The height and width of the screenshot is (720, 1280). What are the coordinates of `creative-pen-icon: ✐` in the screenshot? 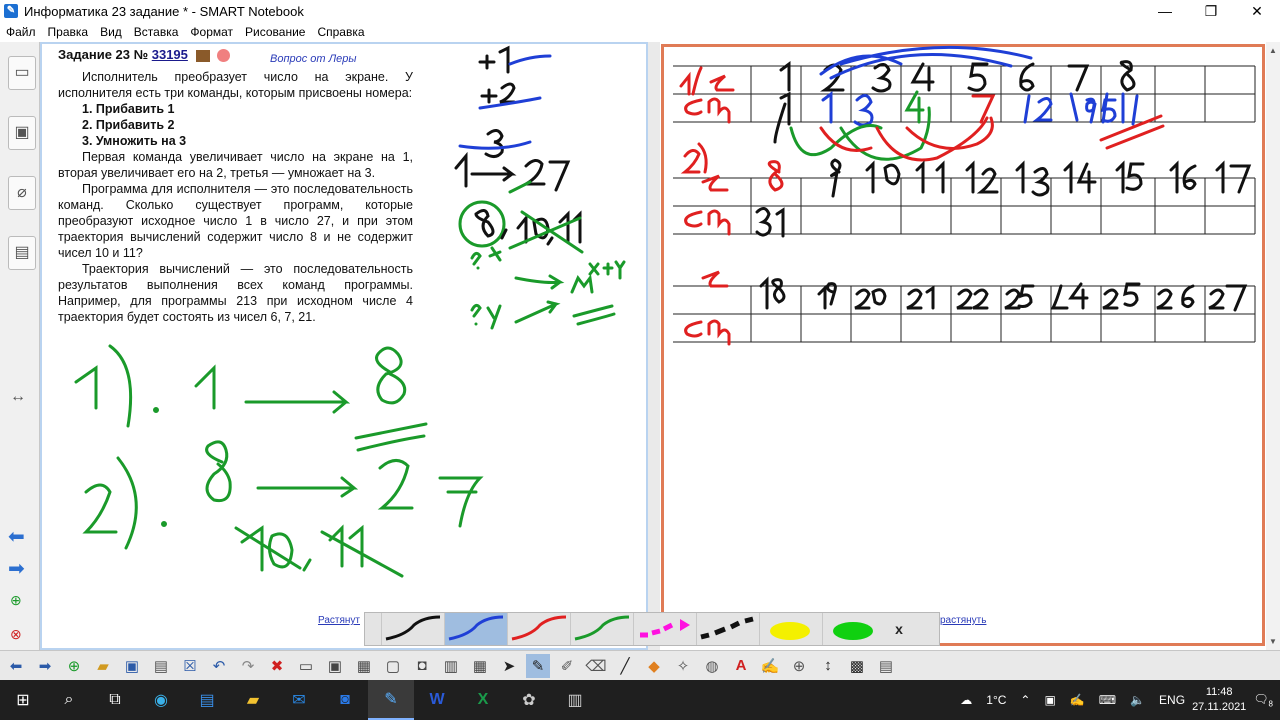 It's located at (567, 666).